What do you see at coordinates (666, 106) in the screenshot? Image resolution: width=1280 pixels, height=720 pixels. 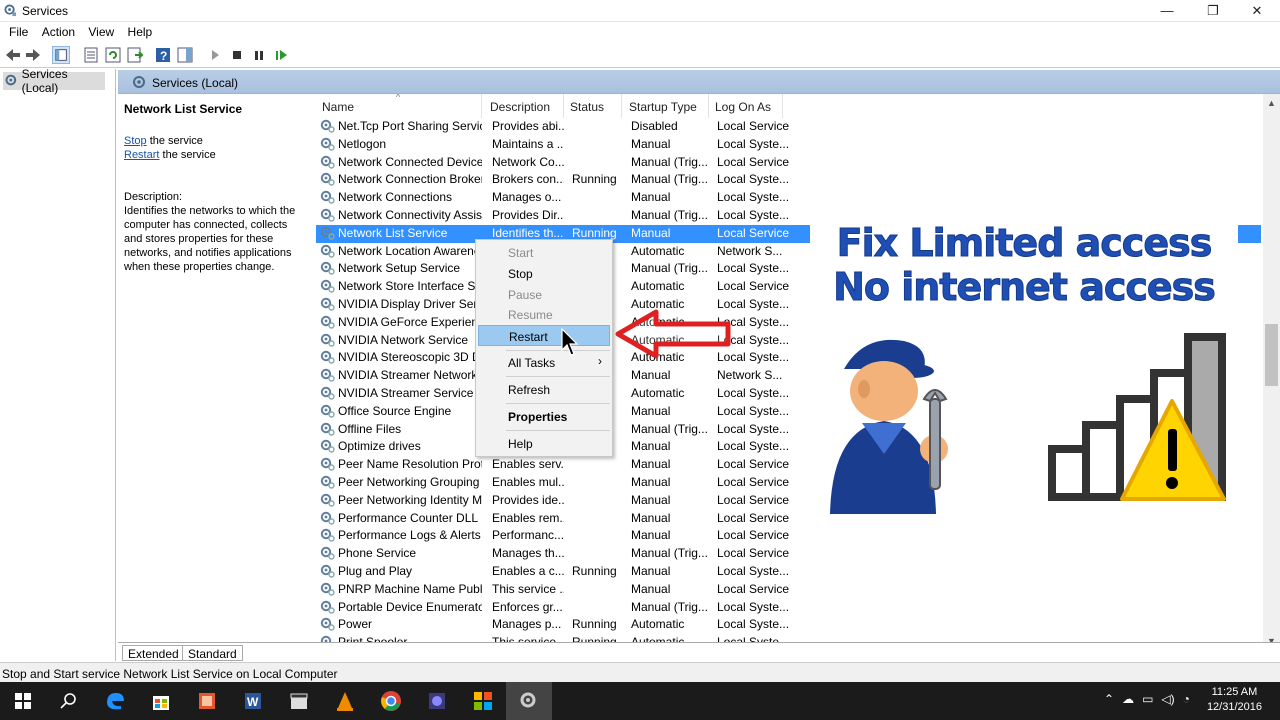 I see `column-header-startup-type: Startup Type` at bounding box center [666, 106].